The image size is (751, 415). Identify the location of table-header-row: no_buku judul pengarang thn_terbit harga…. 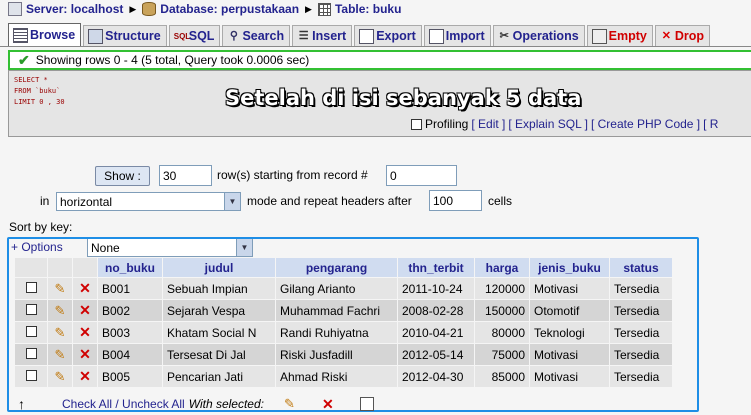
(343, 267).